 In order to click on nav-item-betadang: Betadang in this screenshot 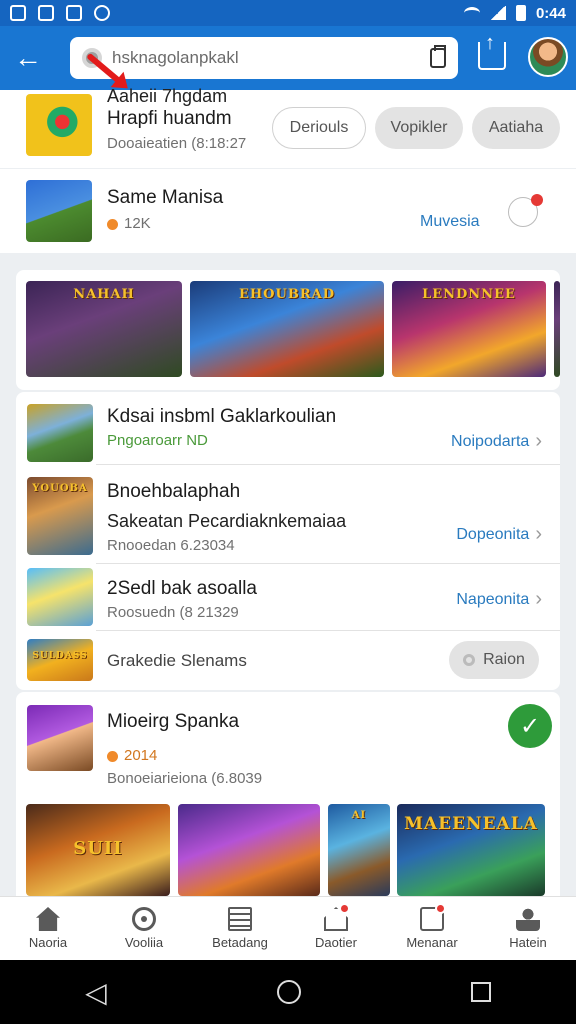, I will do `click(240, 928)`.